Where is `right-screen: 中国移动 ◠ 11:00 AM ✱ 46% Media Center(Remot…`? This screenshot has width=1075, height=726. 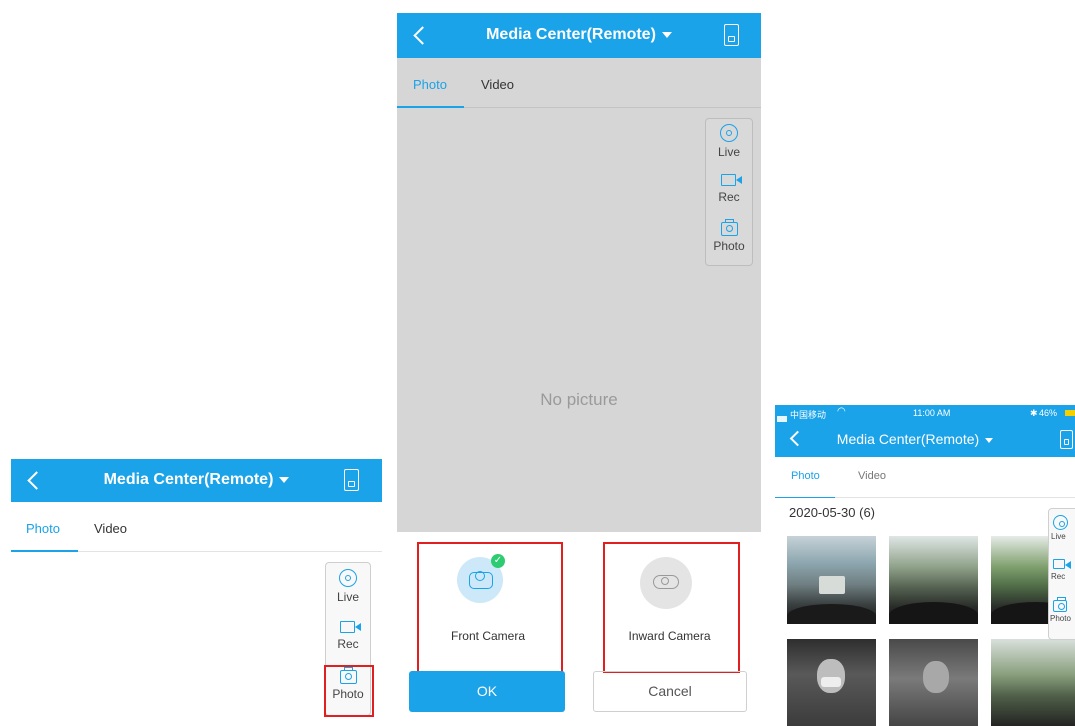
right-screen: 中国移动 ◠ 11:00 AM ✱ 46% Media Center(Remot… is located at coordinates (925, 565).